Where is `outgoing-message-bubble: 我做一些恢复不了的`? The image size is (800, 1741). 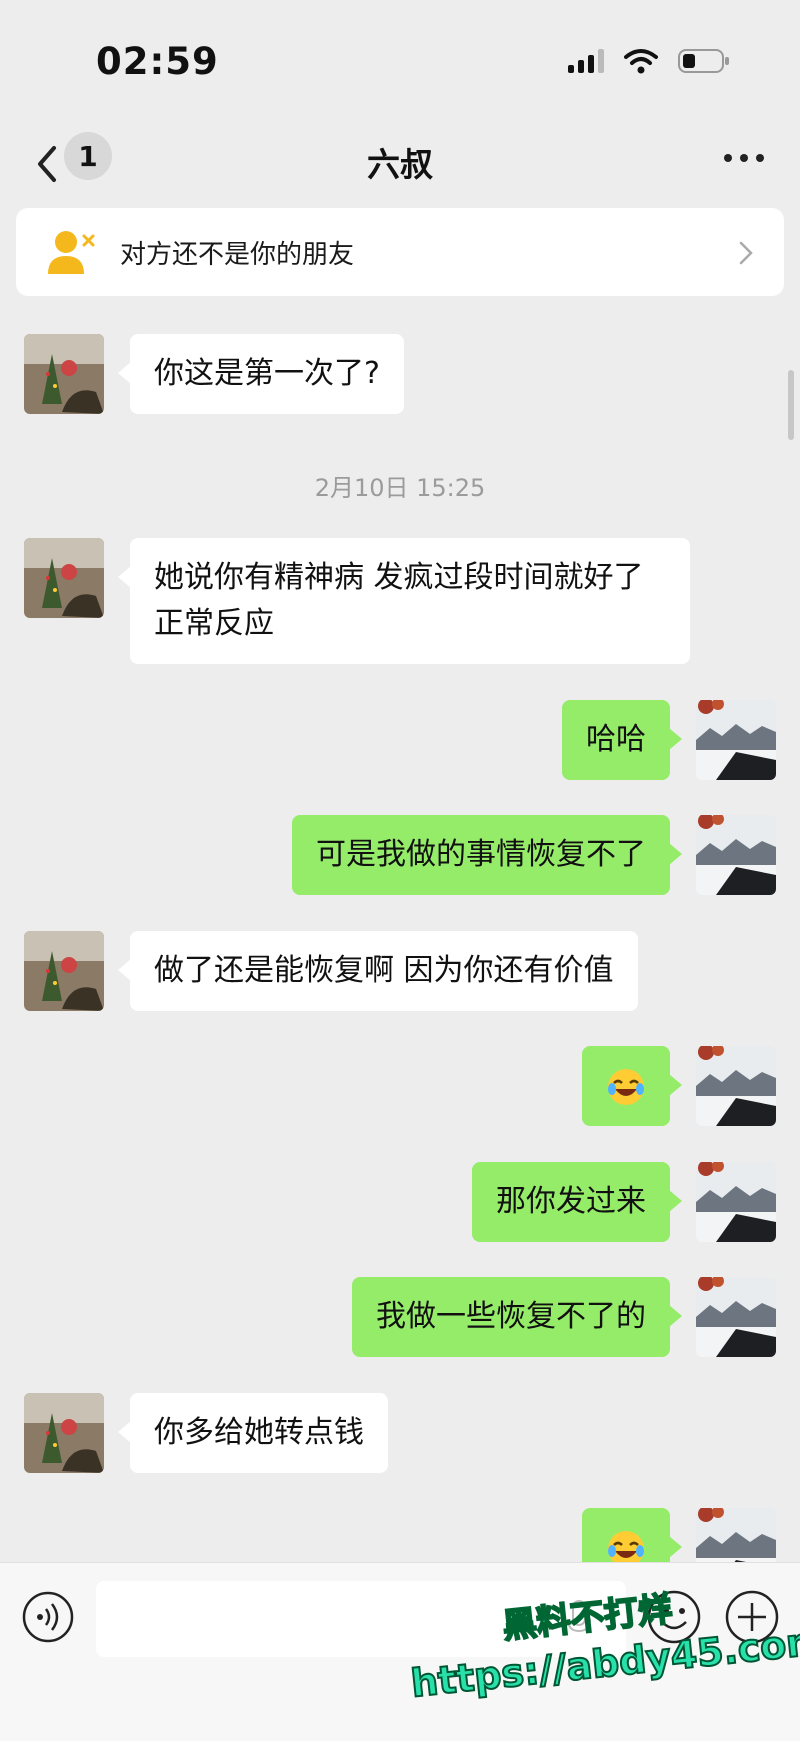 outgoing-message-bubble: 我做一些恢复不了的 is located at coordinates (517, 1317).